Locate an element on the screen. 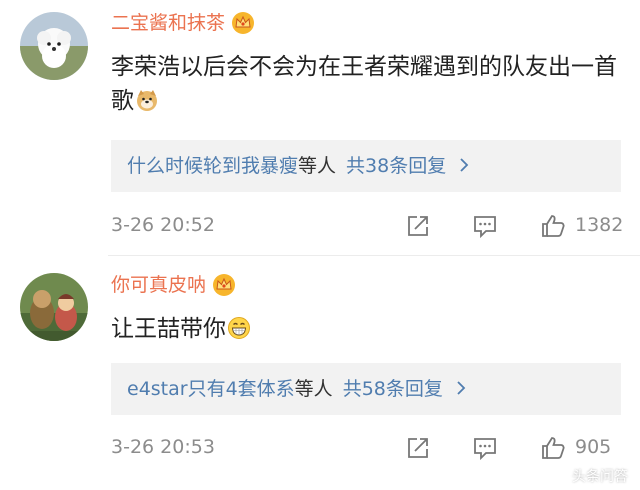 The image size is (640, 490). reply-user: 什么时候轮到我暴瘦 is located at coordinates (212, 166).